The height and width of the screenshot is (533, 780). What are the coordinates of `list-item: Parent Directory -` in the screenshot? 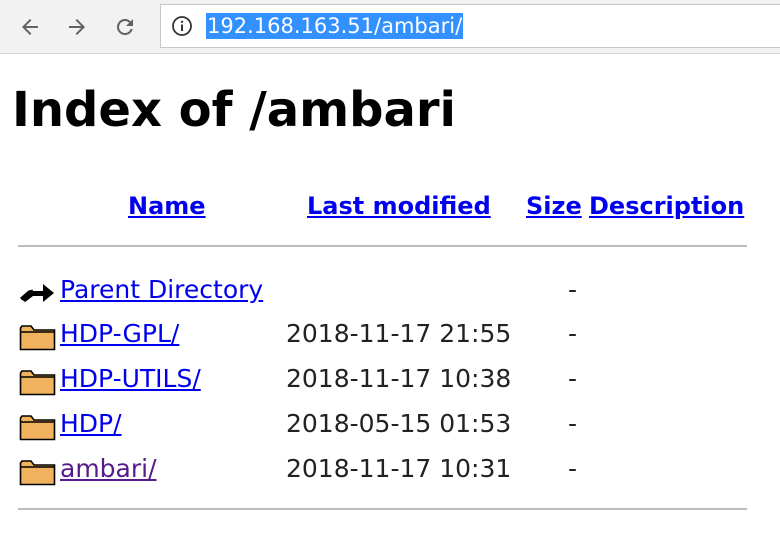 It's located at (390, 290).